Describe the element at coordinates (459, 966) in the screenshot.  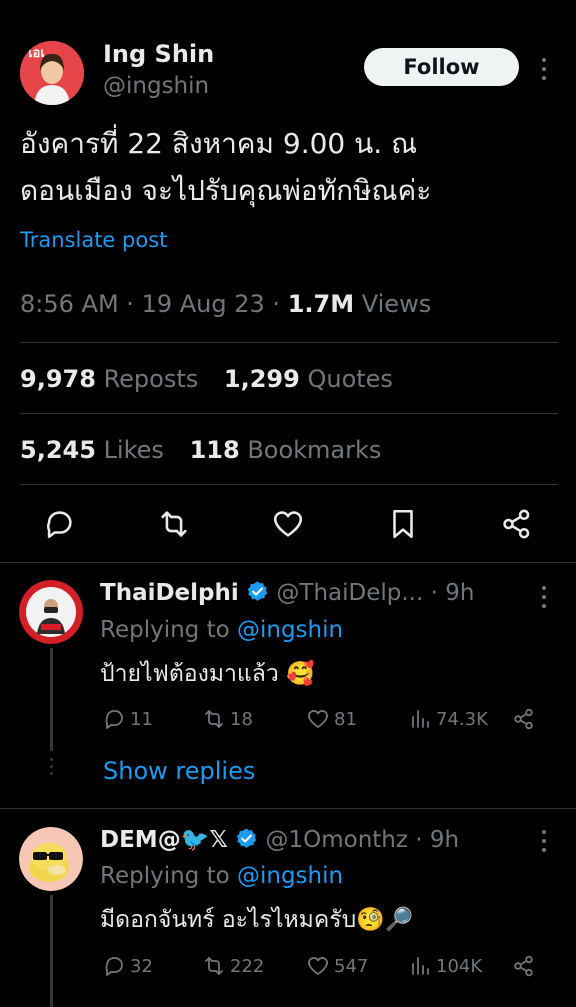
I see `views-count: 104K` at that location.